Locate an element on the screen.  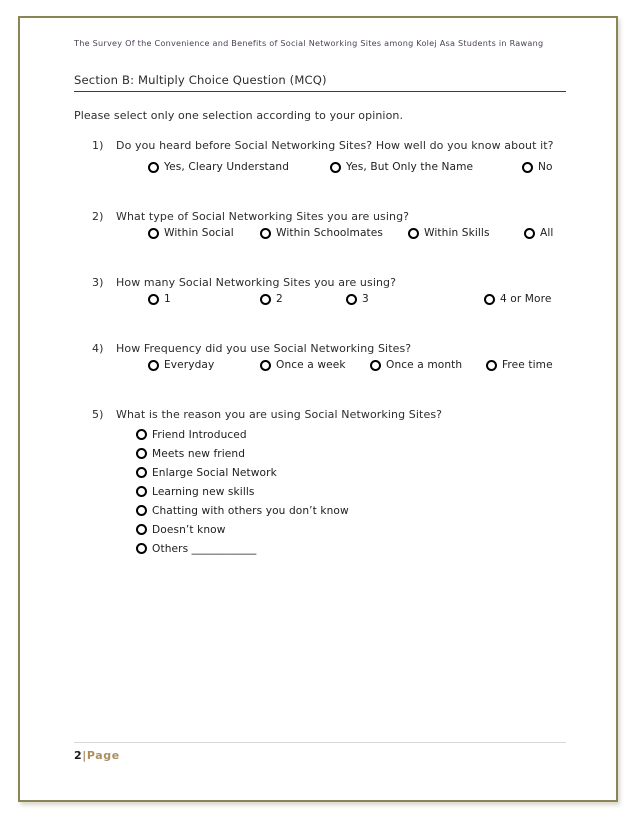
option-label: Friend Introduced is located at coordinates (199, 434).